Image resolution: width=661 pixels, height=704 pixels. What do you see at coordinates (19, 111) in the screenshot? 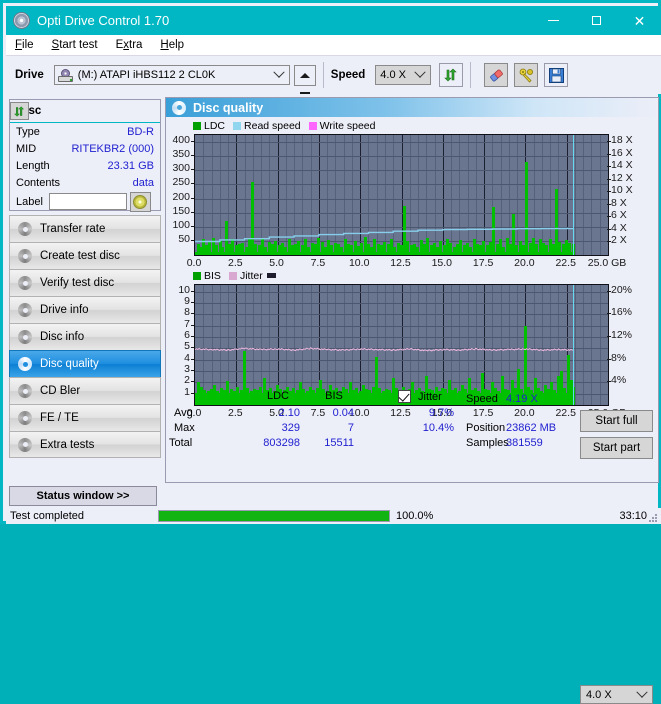
I see `disc-refresh-button` at bounding box center [19, 111].